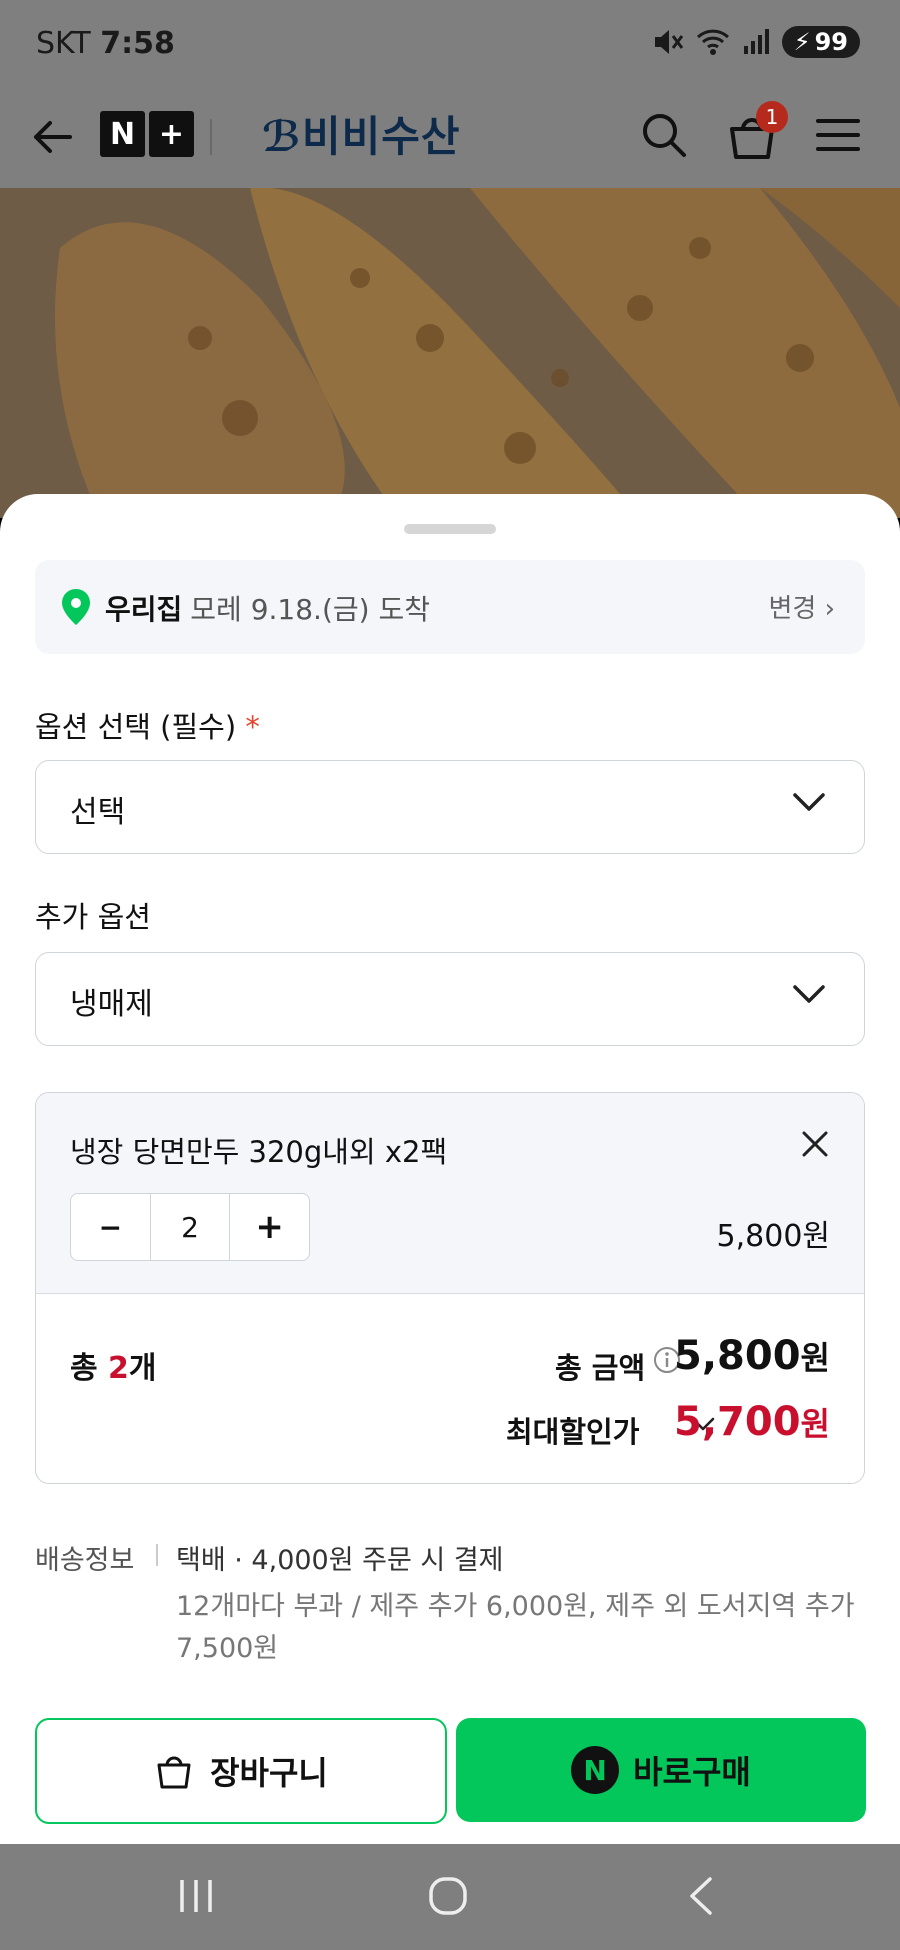  What do you see at coordinates (98, 812) in the screenshot?
I see `required-option-value: 선택` at bounding box center [98, 812].